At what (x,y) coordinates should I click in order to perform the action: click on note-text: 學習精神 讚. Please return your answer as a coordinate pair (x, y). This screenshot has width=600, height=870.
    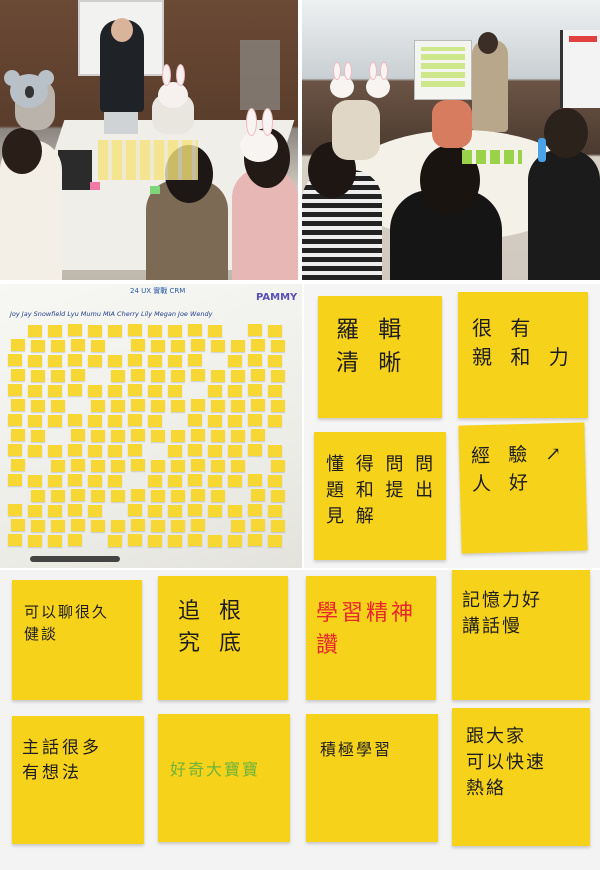
    Looking at the image, I should click on (366, 629).